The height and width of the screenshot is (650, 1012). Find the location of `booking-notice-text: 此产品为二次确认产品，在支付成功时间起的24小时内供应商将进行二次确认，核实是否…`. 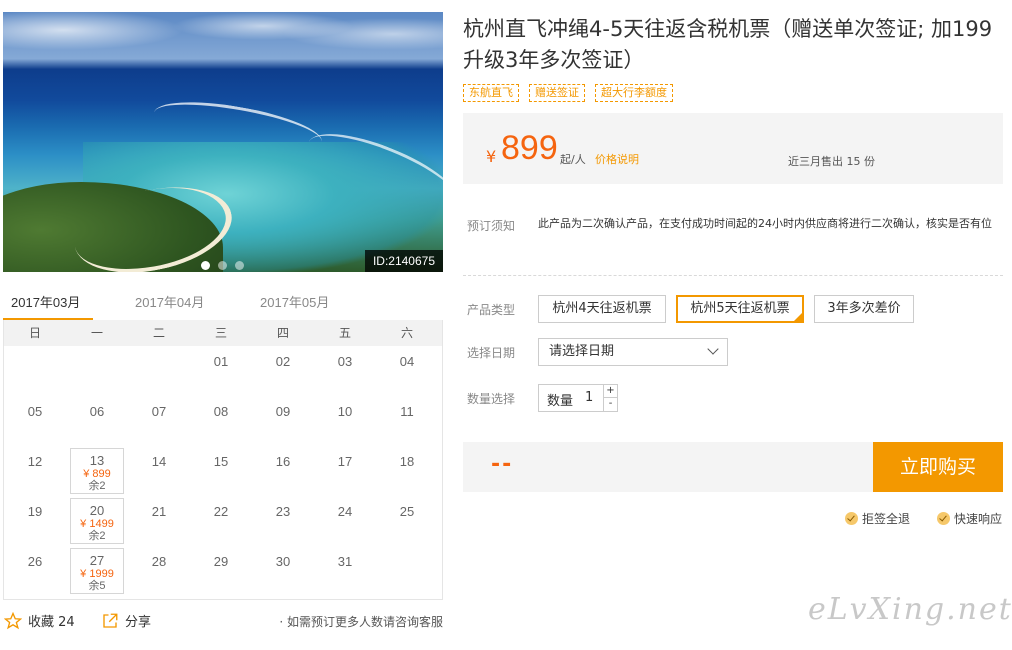

booking-notice-text: 此产品为二次确认产品，在支付成功时间起的24小时内供应商将进行二次确认，核实是否… is located at coordinates (765, 223).